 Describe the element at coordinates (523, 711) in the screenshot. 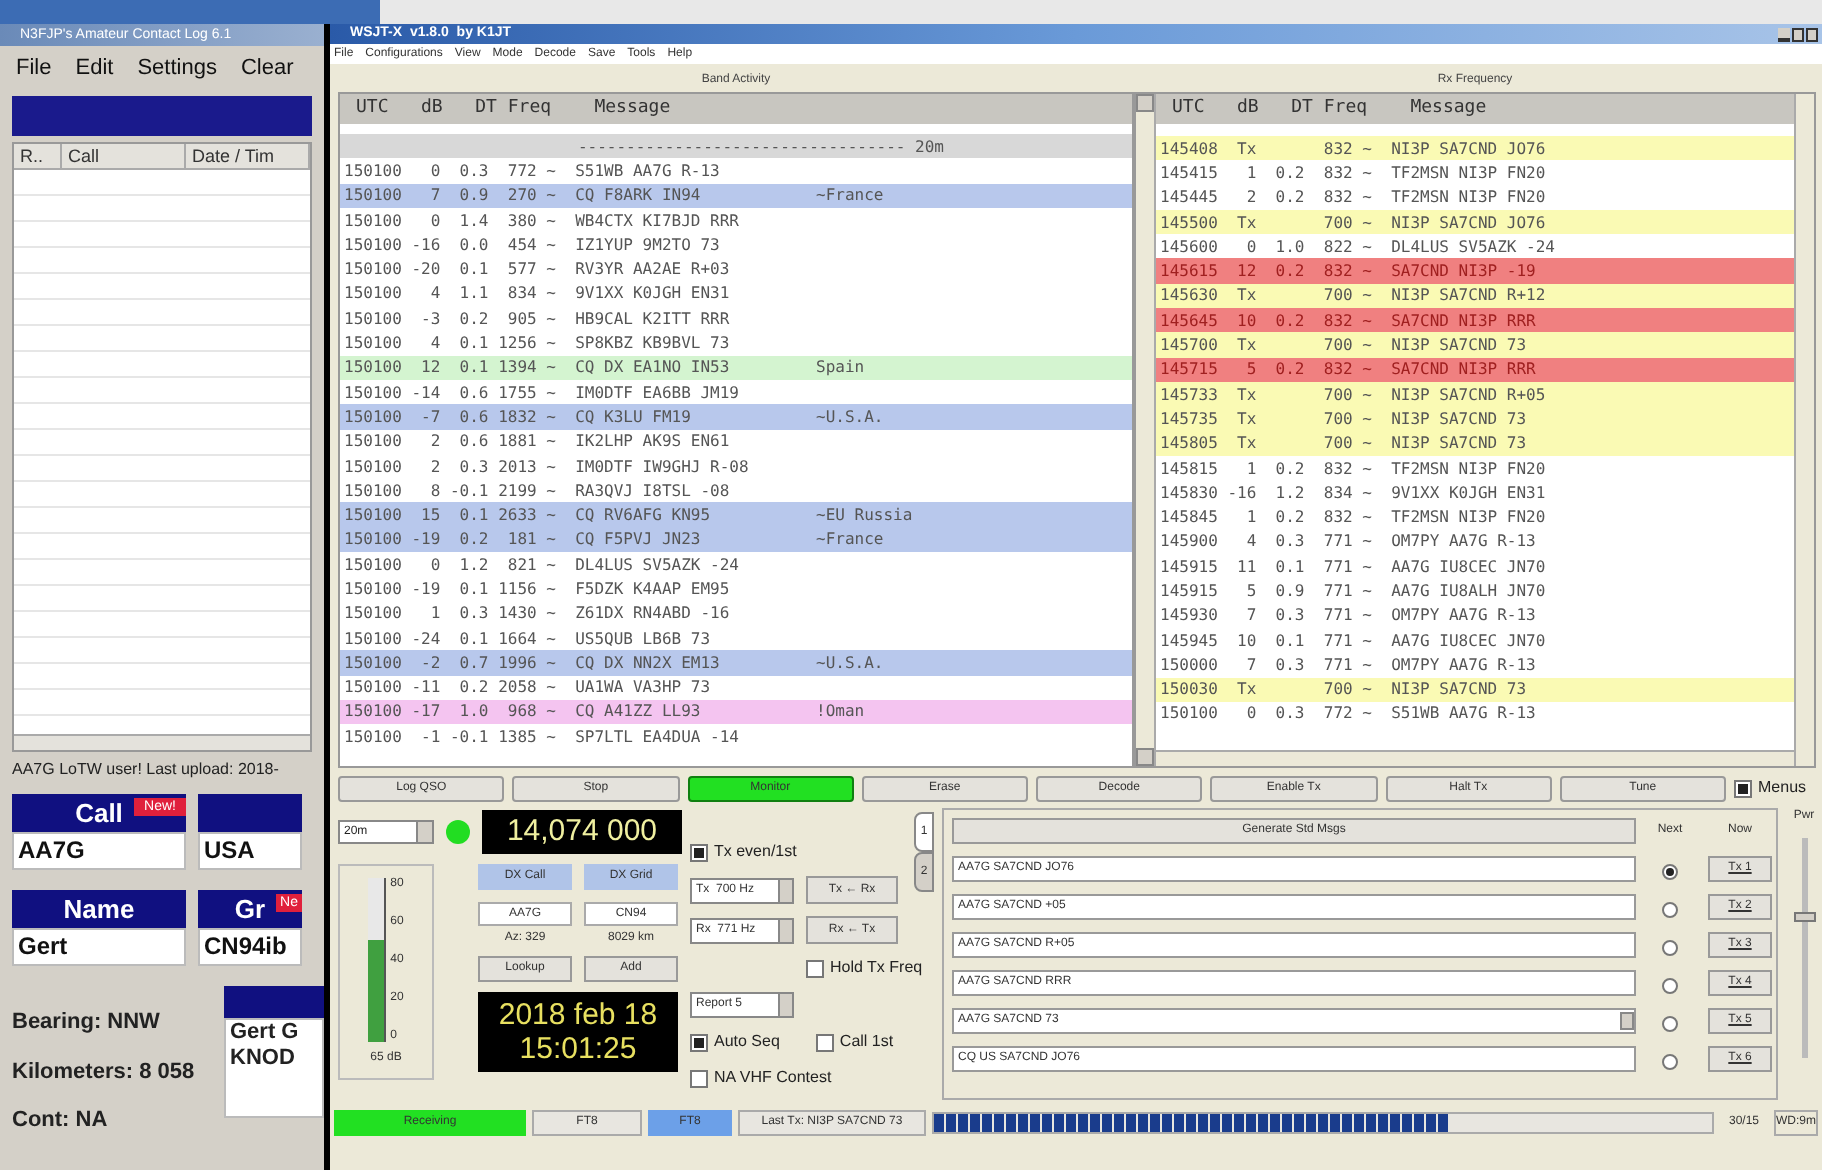

I see `decode-line: 150100 -17 1.0 968 ~ CQ A41ZZ LL93` at that location.